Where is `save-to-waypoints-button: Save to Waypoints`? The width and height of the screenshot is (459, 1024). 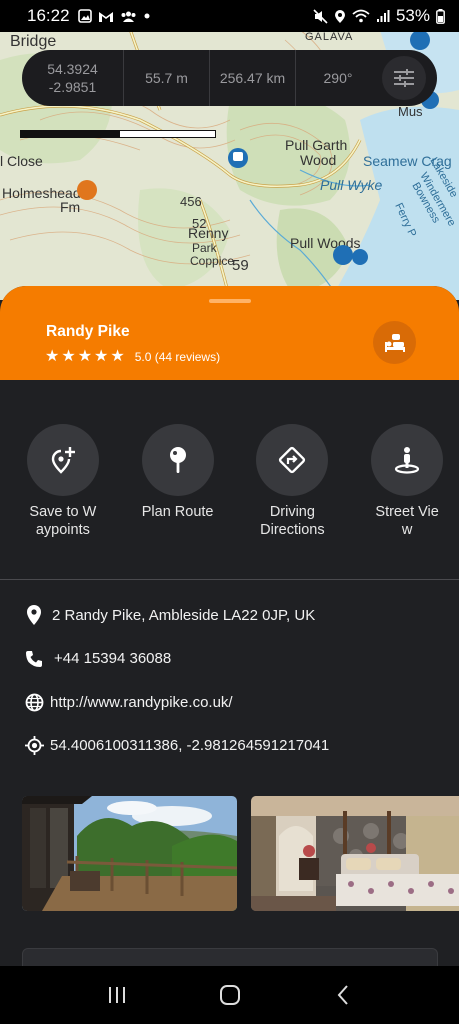
save-to-waypoints-button: Save to Waypoints is located at coordinates (63, 501).